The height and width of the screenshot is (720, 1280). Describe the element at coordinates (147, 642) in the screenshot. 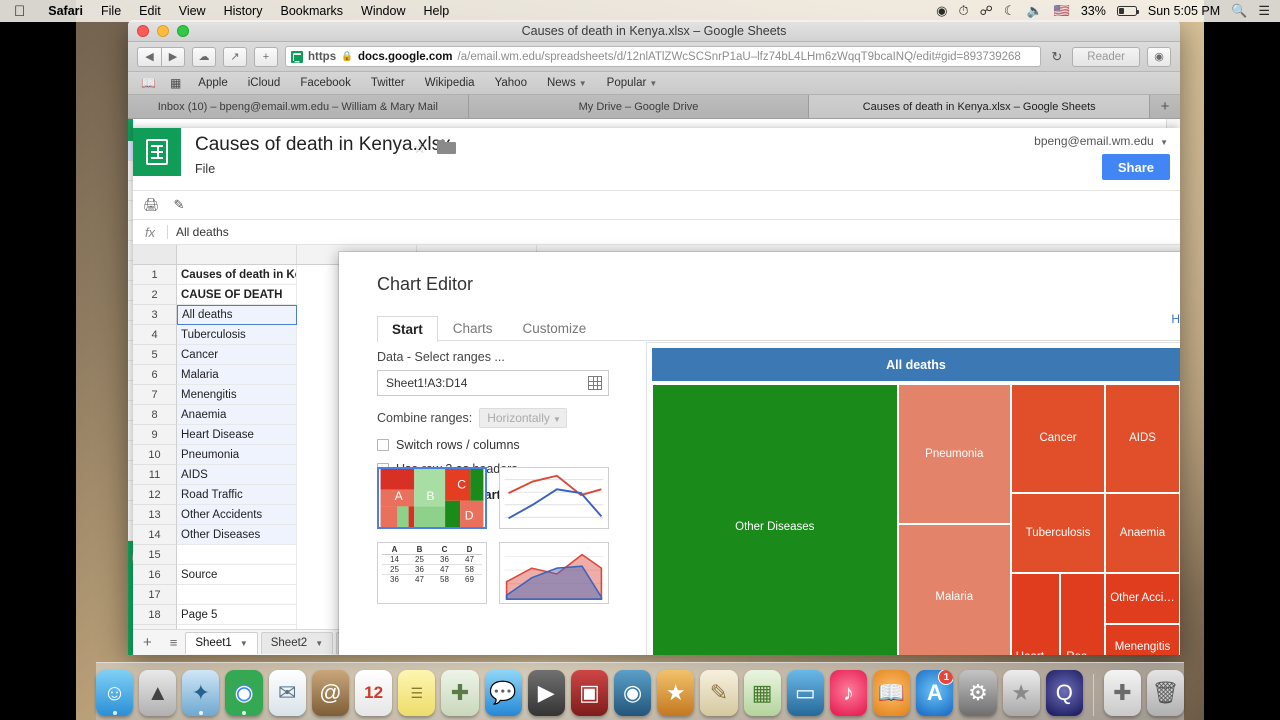

I see `add-sheet-button: +` at that location.